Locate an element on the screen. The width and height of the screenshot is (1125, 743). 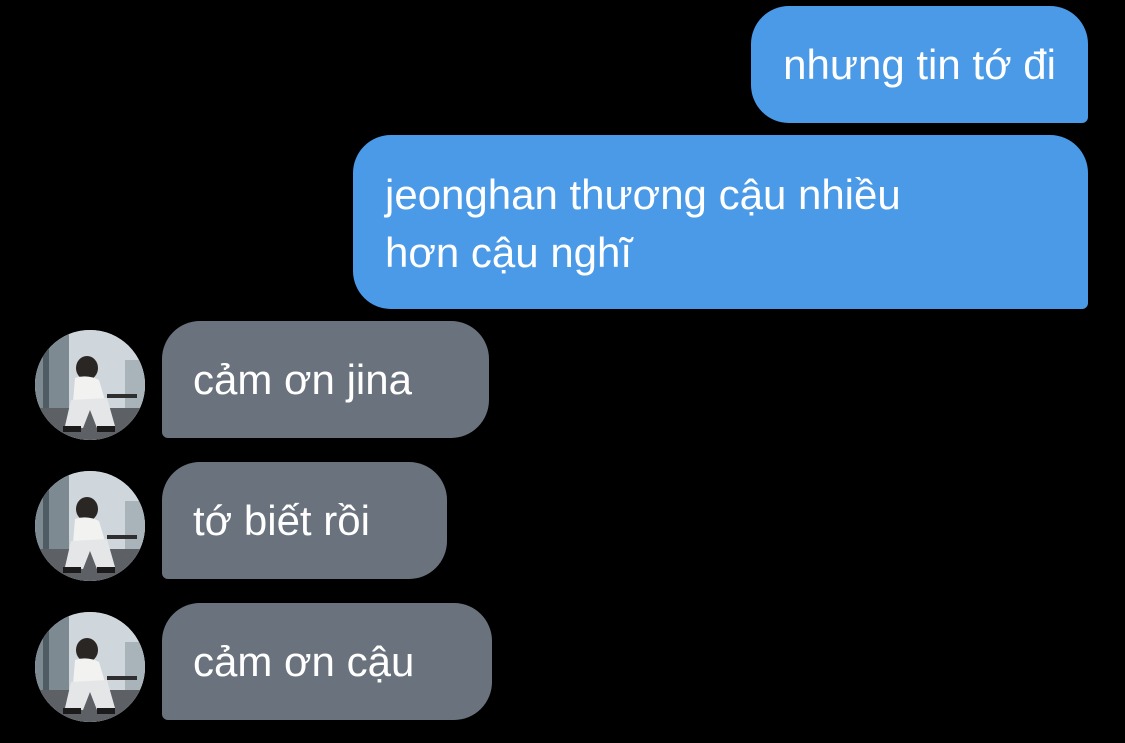
outgoing-message: nhưng tin tớ đi is located at coordinates (919, 64).